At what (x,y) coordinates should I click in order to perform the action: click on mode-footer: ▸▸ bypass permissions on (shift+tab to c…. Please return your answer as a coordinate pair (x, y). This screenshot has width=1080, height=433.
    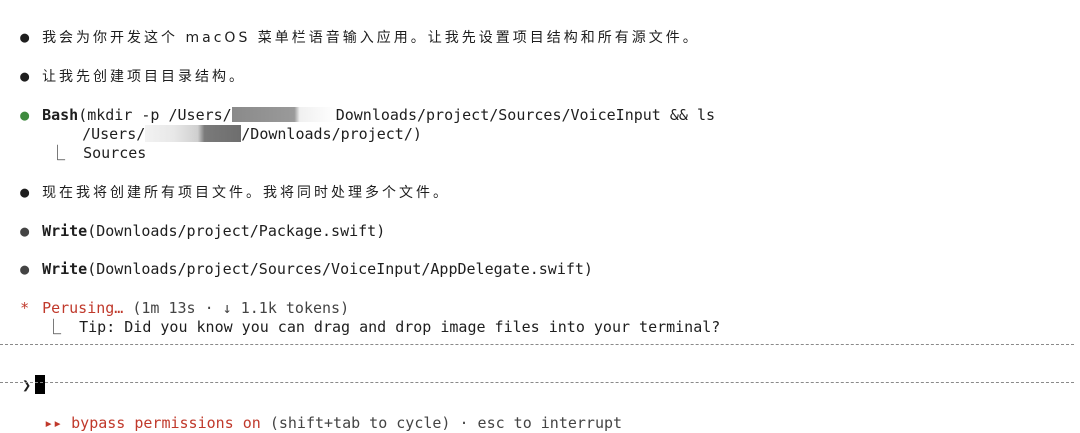
    Looking at the image, I should click on (324, 414).